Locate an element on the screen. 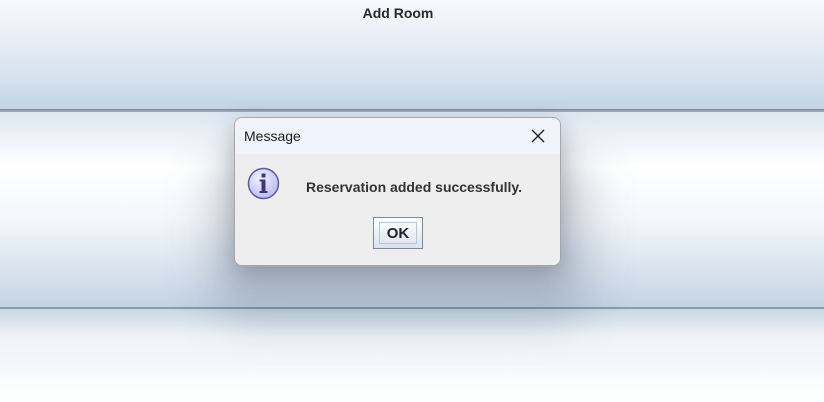 This screenshot has height=402, width=824. info-icon is located at coordinates (263, 183).